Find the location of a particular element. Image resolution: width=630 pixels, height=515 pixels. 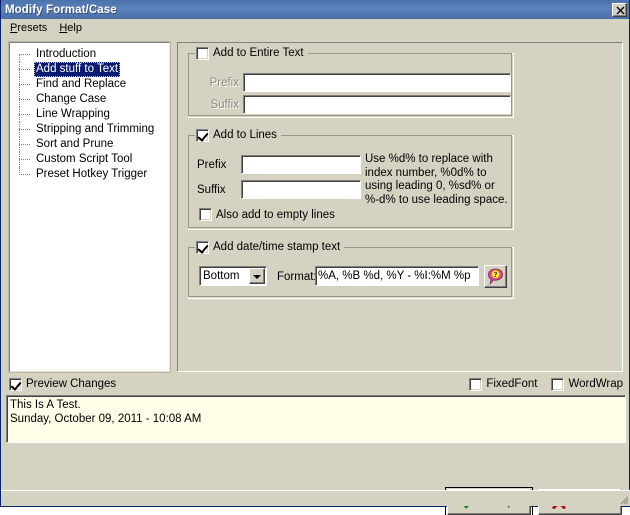

add-to-entire-text-group: Add to Entire Text Prefix Suffix is located at coordinates (351, 82).